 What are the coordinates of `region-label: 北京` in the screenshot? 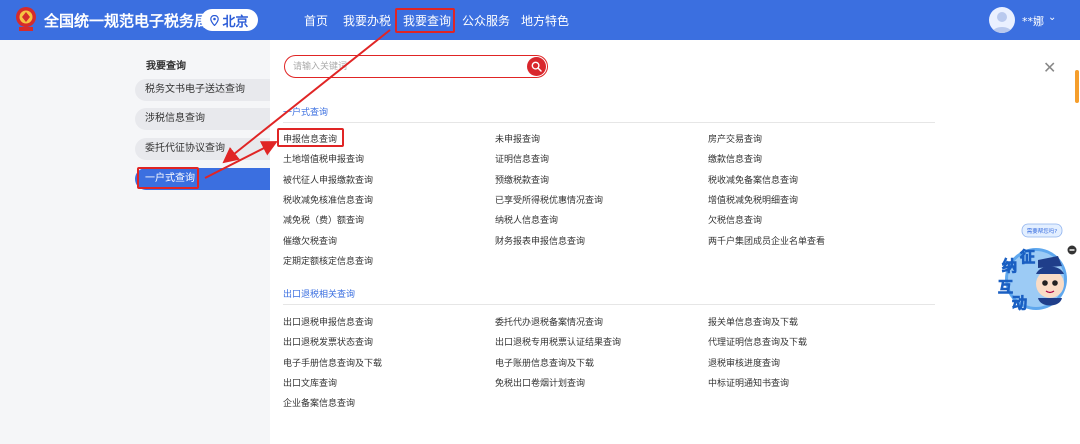 It's located at (235, 22).